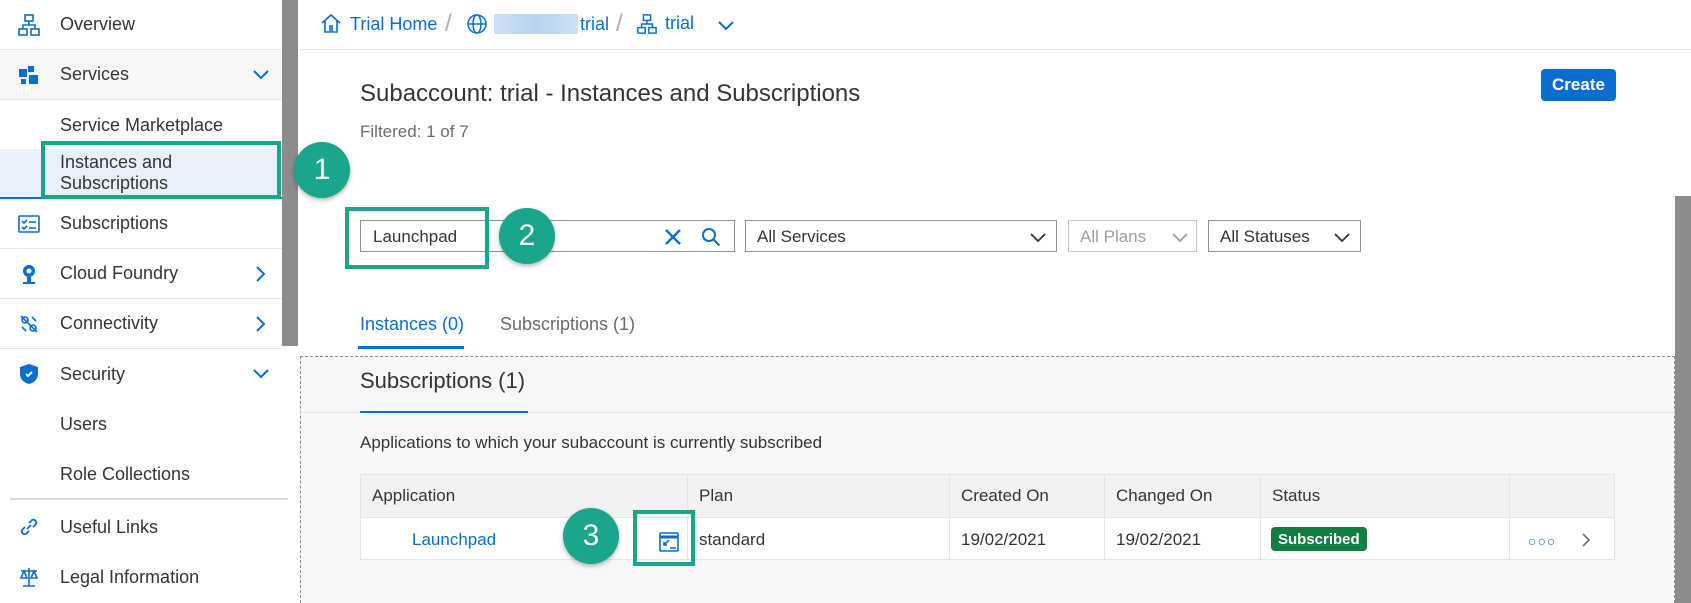  I want to click on sidebar-item-label: Legal Information, so click(130, 576).